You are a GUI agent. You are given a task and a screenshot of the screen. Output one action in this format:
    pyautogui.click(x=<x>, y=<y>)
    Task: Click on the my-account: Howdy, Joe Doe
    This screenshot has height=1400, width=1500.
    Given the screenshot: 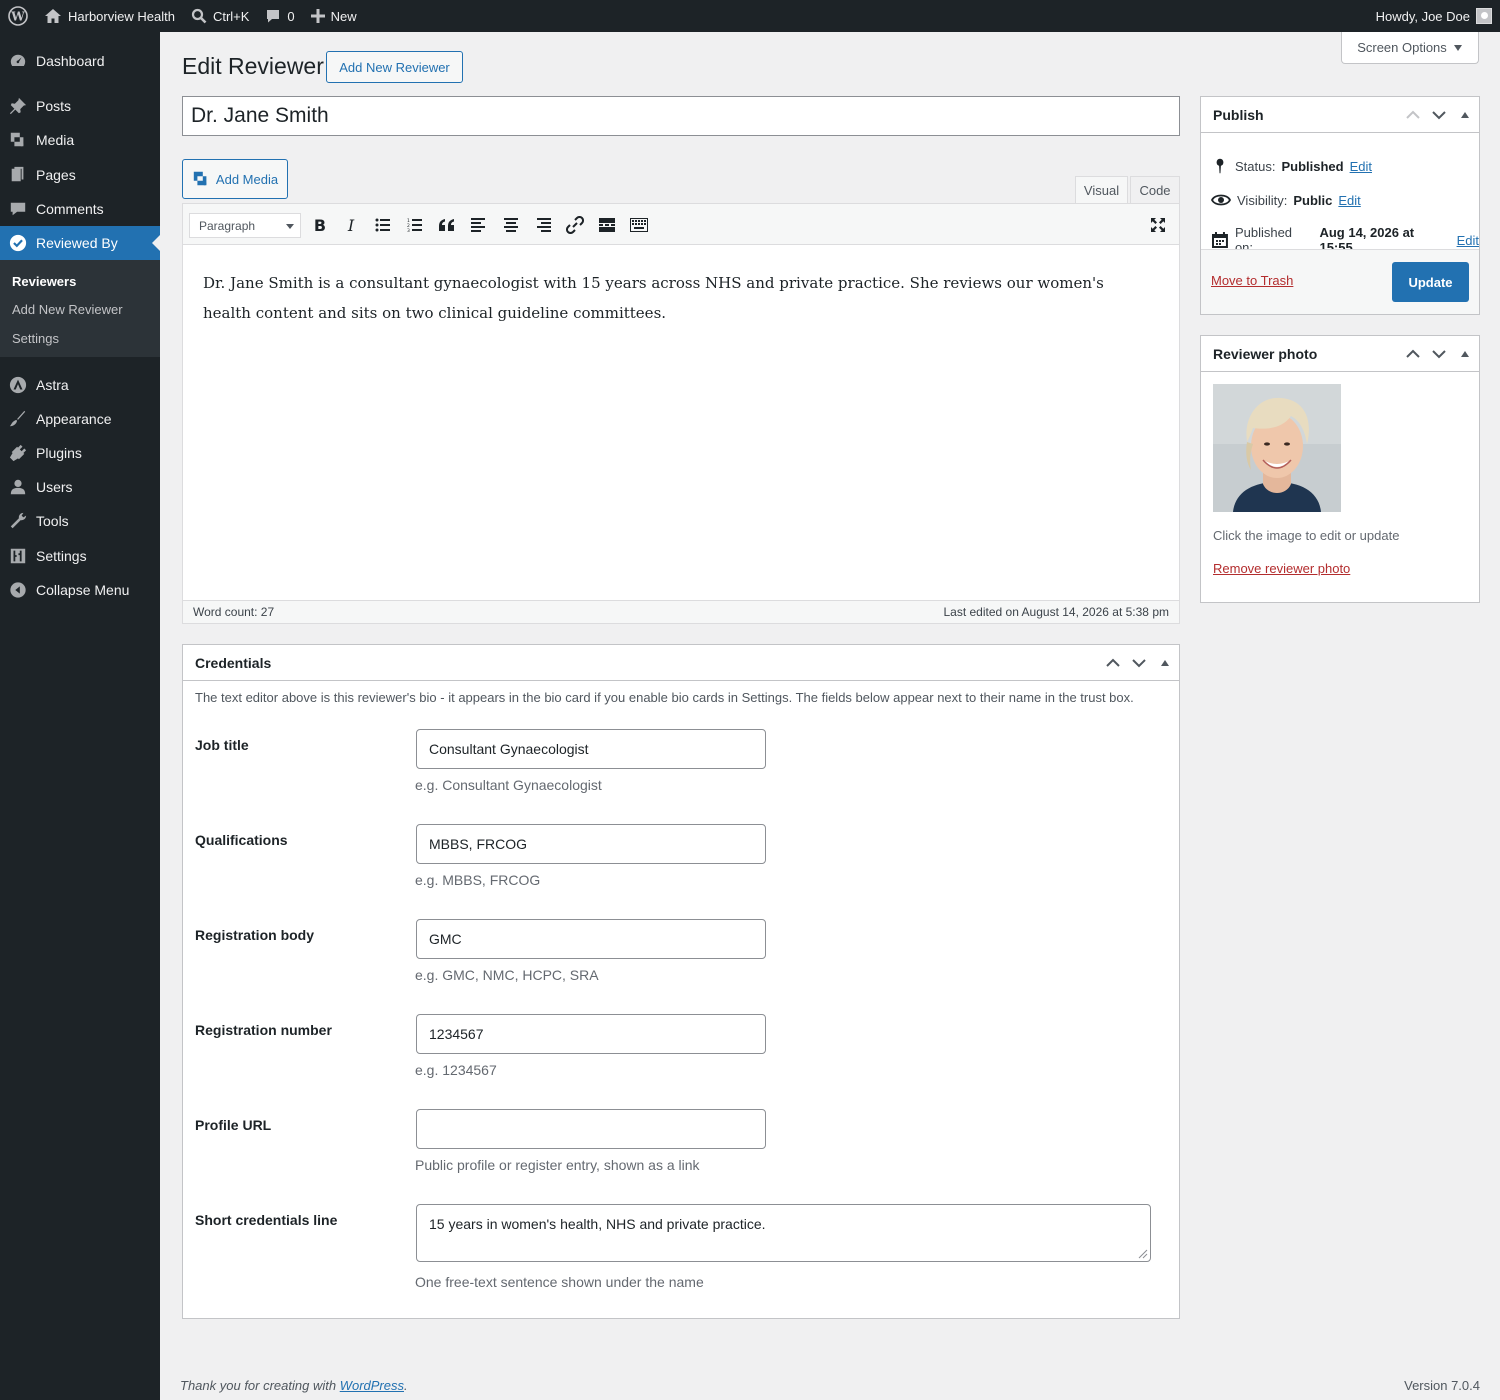 What is the action you would take?
    pyautogui.click(x=1434, y=16)
    